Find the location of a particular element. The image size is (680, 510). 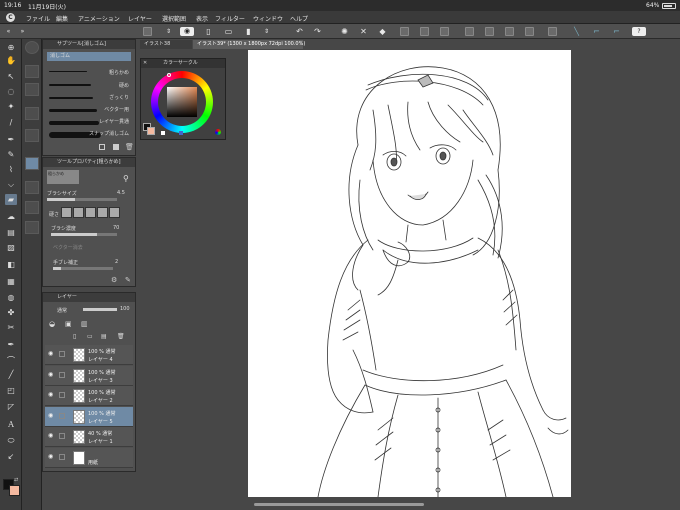

tab-illustration-38: イラスト38 is located at coordinates (166, 44).